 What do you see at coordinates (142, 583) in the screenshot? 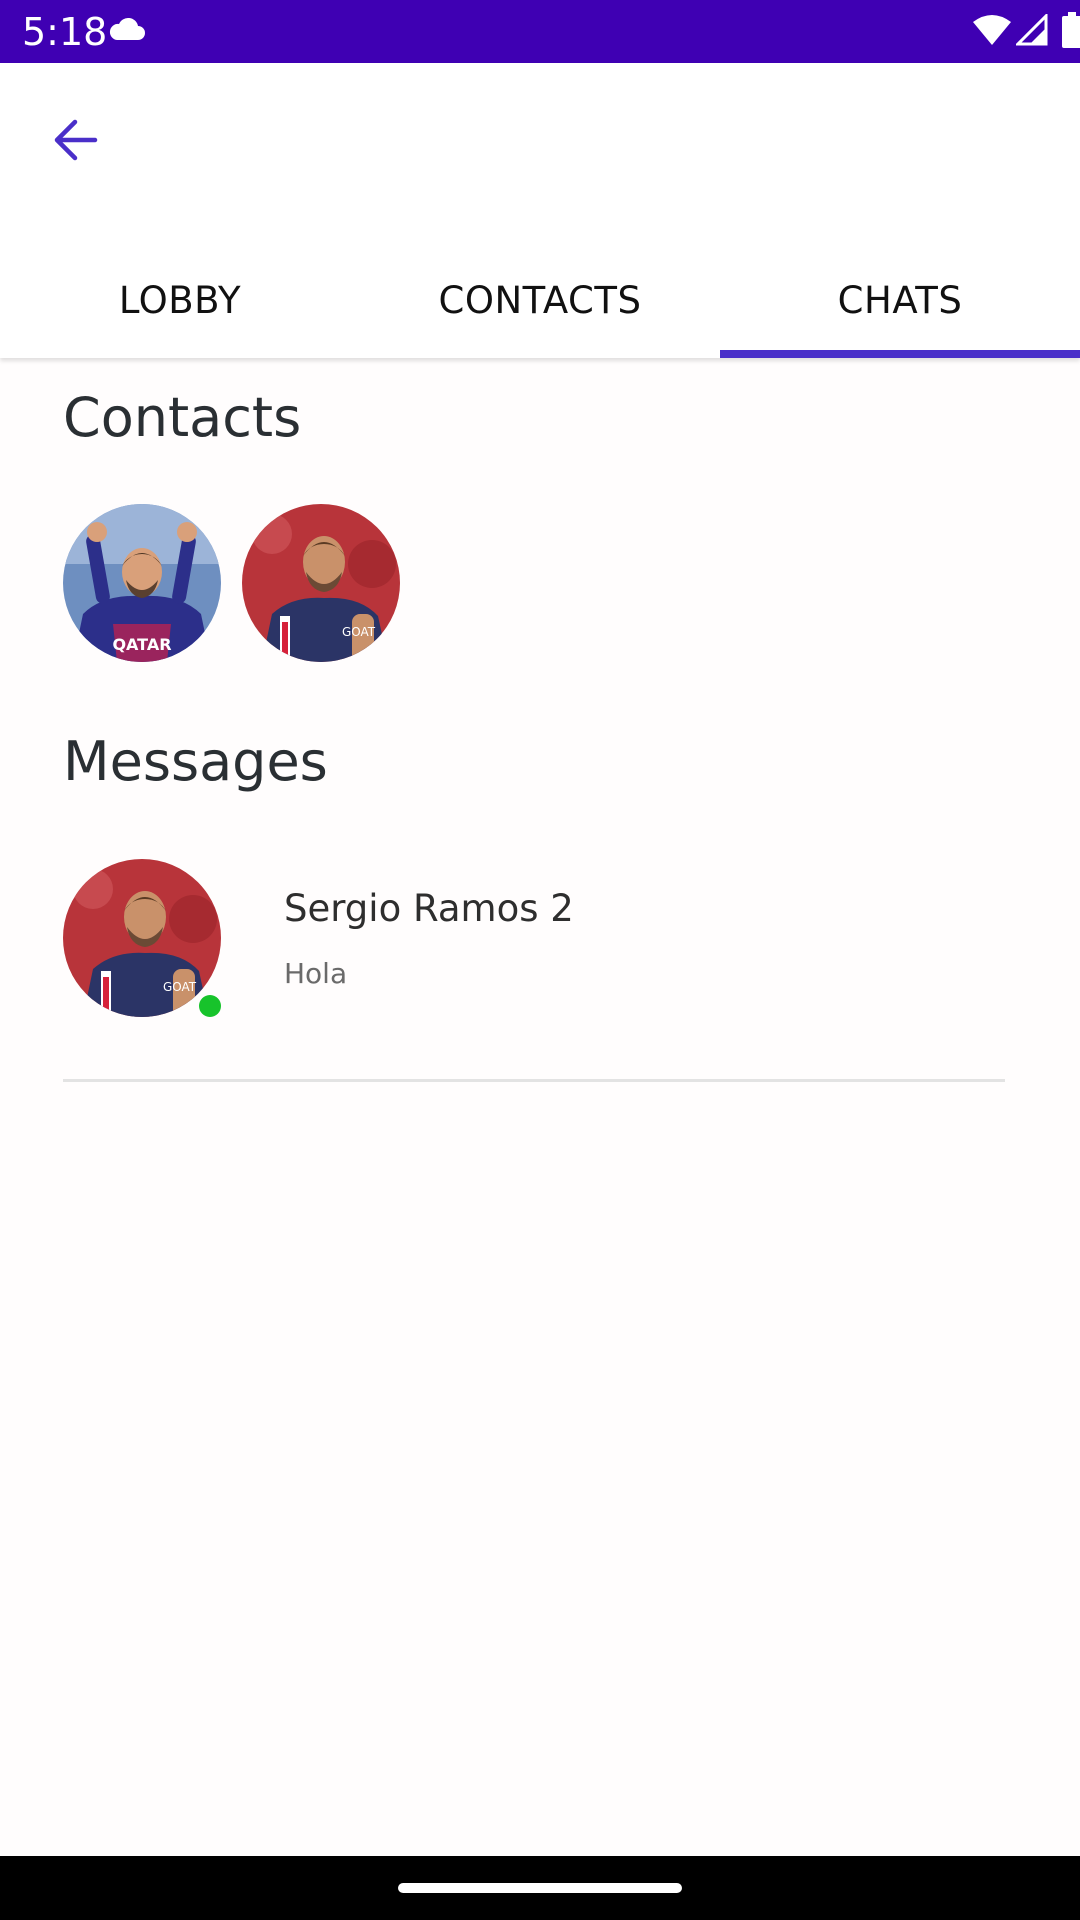
I see `contact-avatar: QATAR` at bounding box center [142, 583].